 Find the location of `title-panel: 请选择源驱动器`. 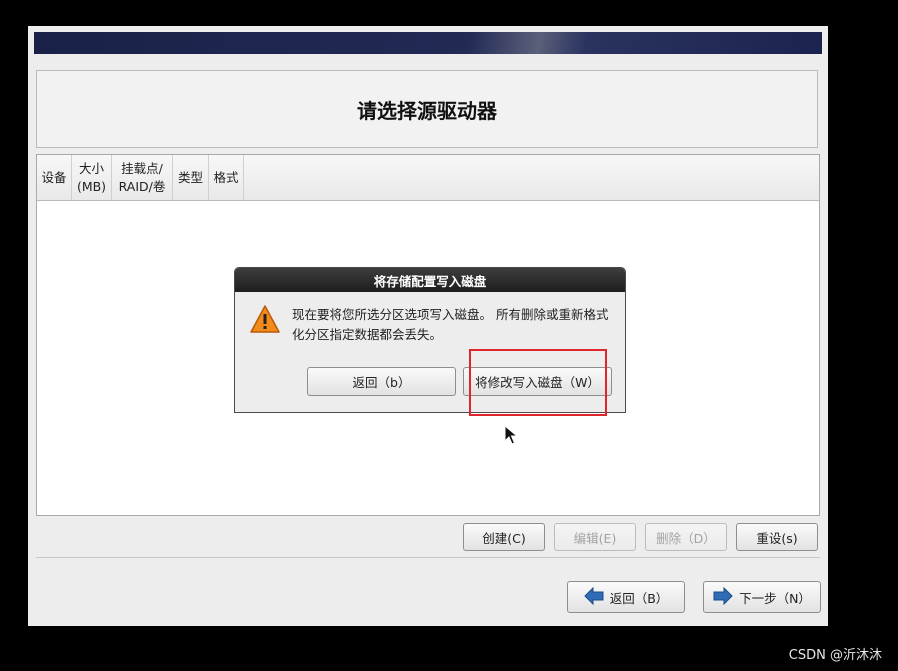

title-panel: 请选择源驱动器 is located at coordinates (427, 109).